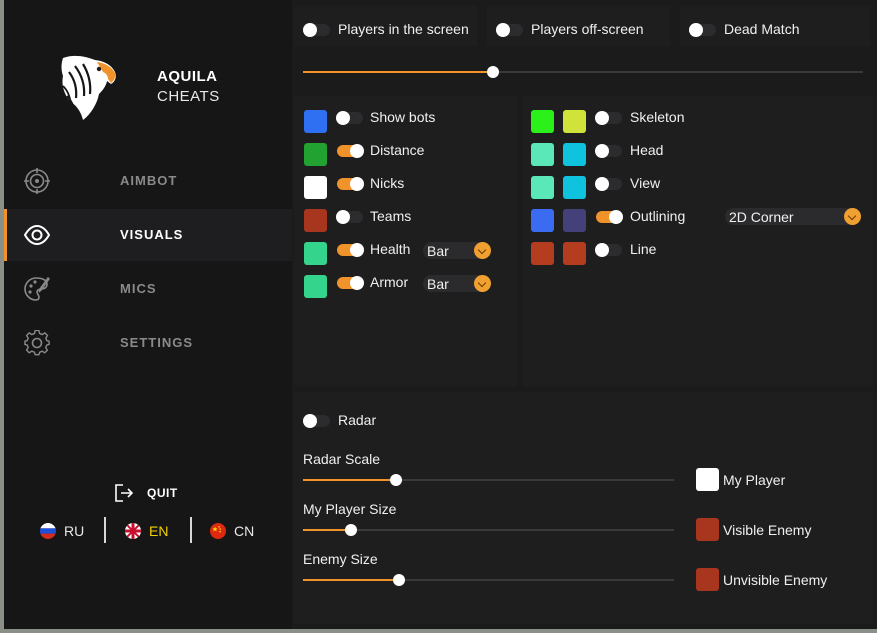 This screenshot has width=877, height=633. What do you see at coordinates (608, 184) in the screenshot?
I see `view-toggle` at bounding box center [608, 184].